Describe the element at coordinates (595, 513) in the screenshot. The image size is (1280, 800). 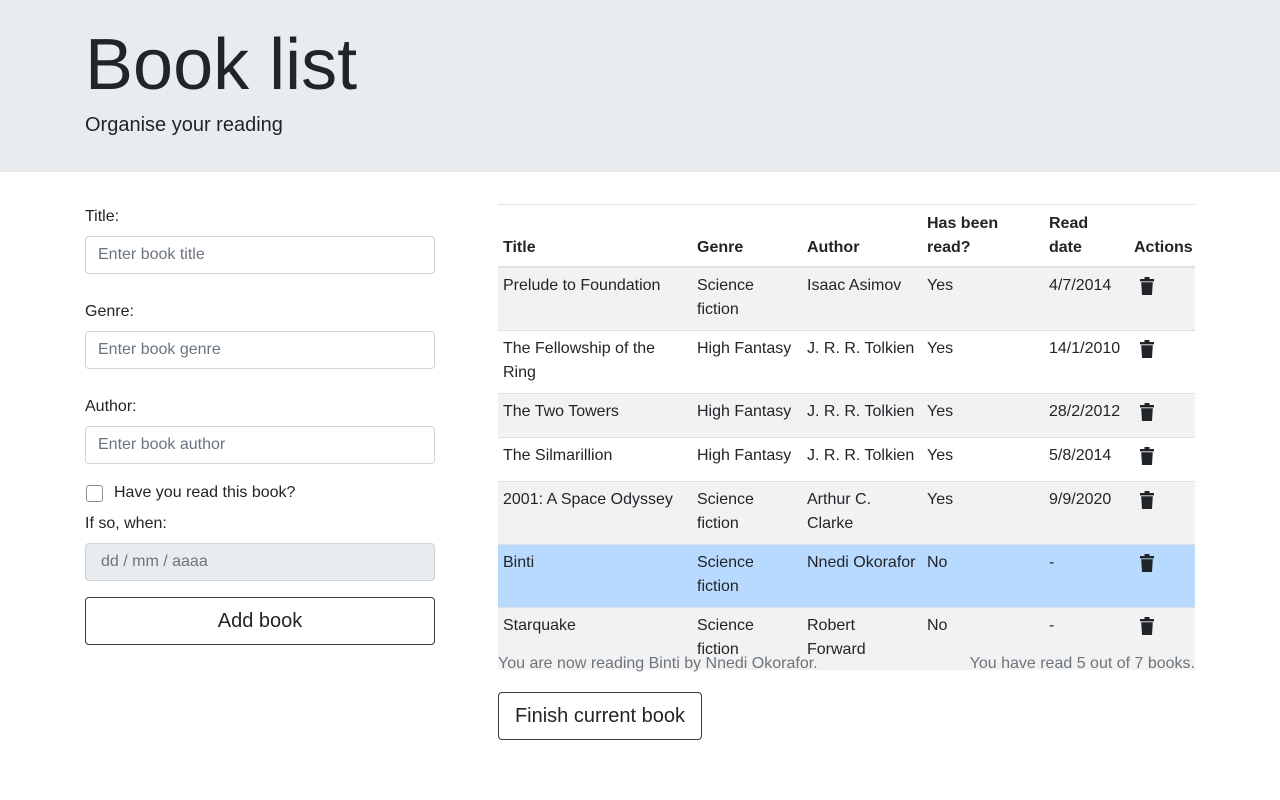
I see `cell-title: 2001: A Space Odyssey` at that location.